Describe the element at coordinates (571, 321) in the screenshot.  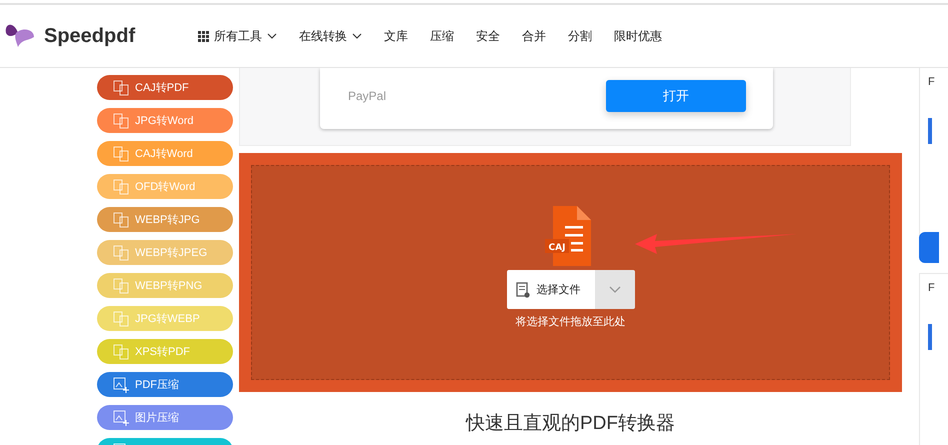
I see `drop-hint: 将选择文件拖放至此处` at that location.